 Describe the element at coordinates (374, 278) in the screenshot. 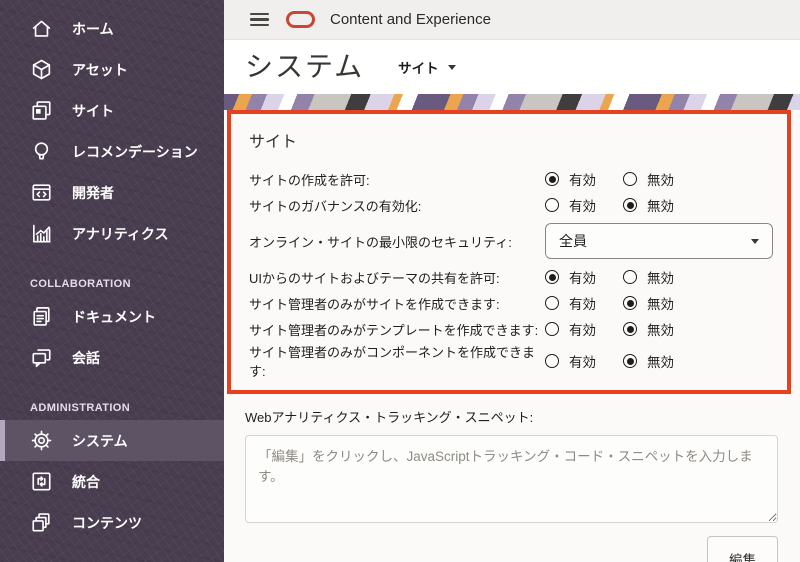

I see `setting-label: UIからのサイトおよびテーマの共有を許可:` at that location.